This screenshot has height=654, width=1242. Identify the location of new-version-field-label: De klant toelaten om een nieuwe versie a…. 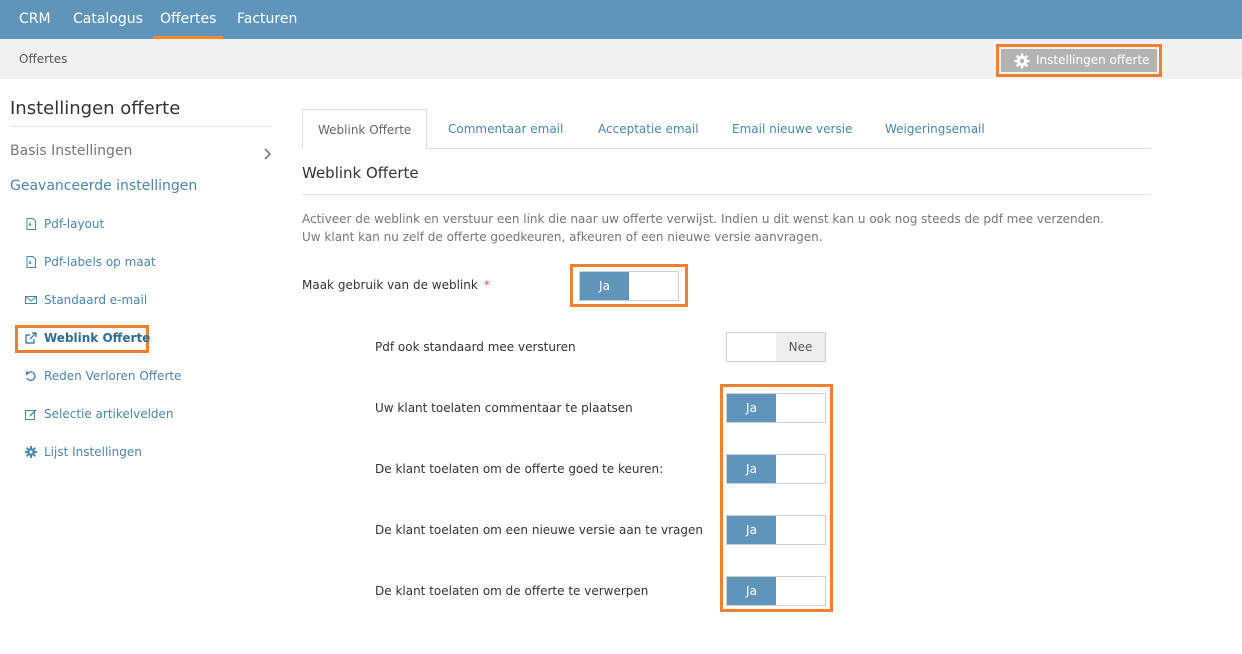
(539, 530).